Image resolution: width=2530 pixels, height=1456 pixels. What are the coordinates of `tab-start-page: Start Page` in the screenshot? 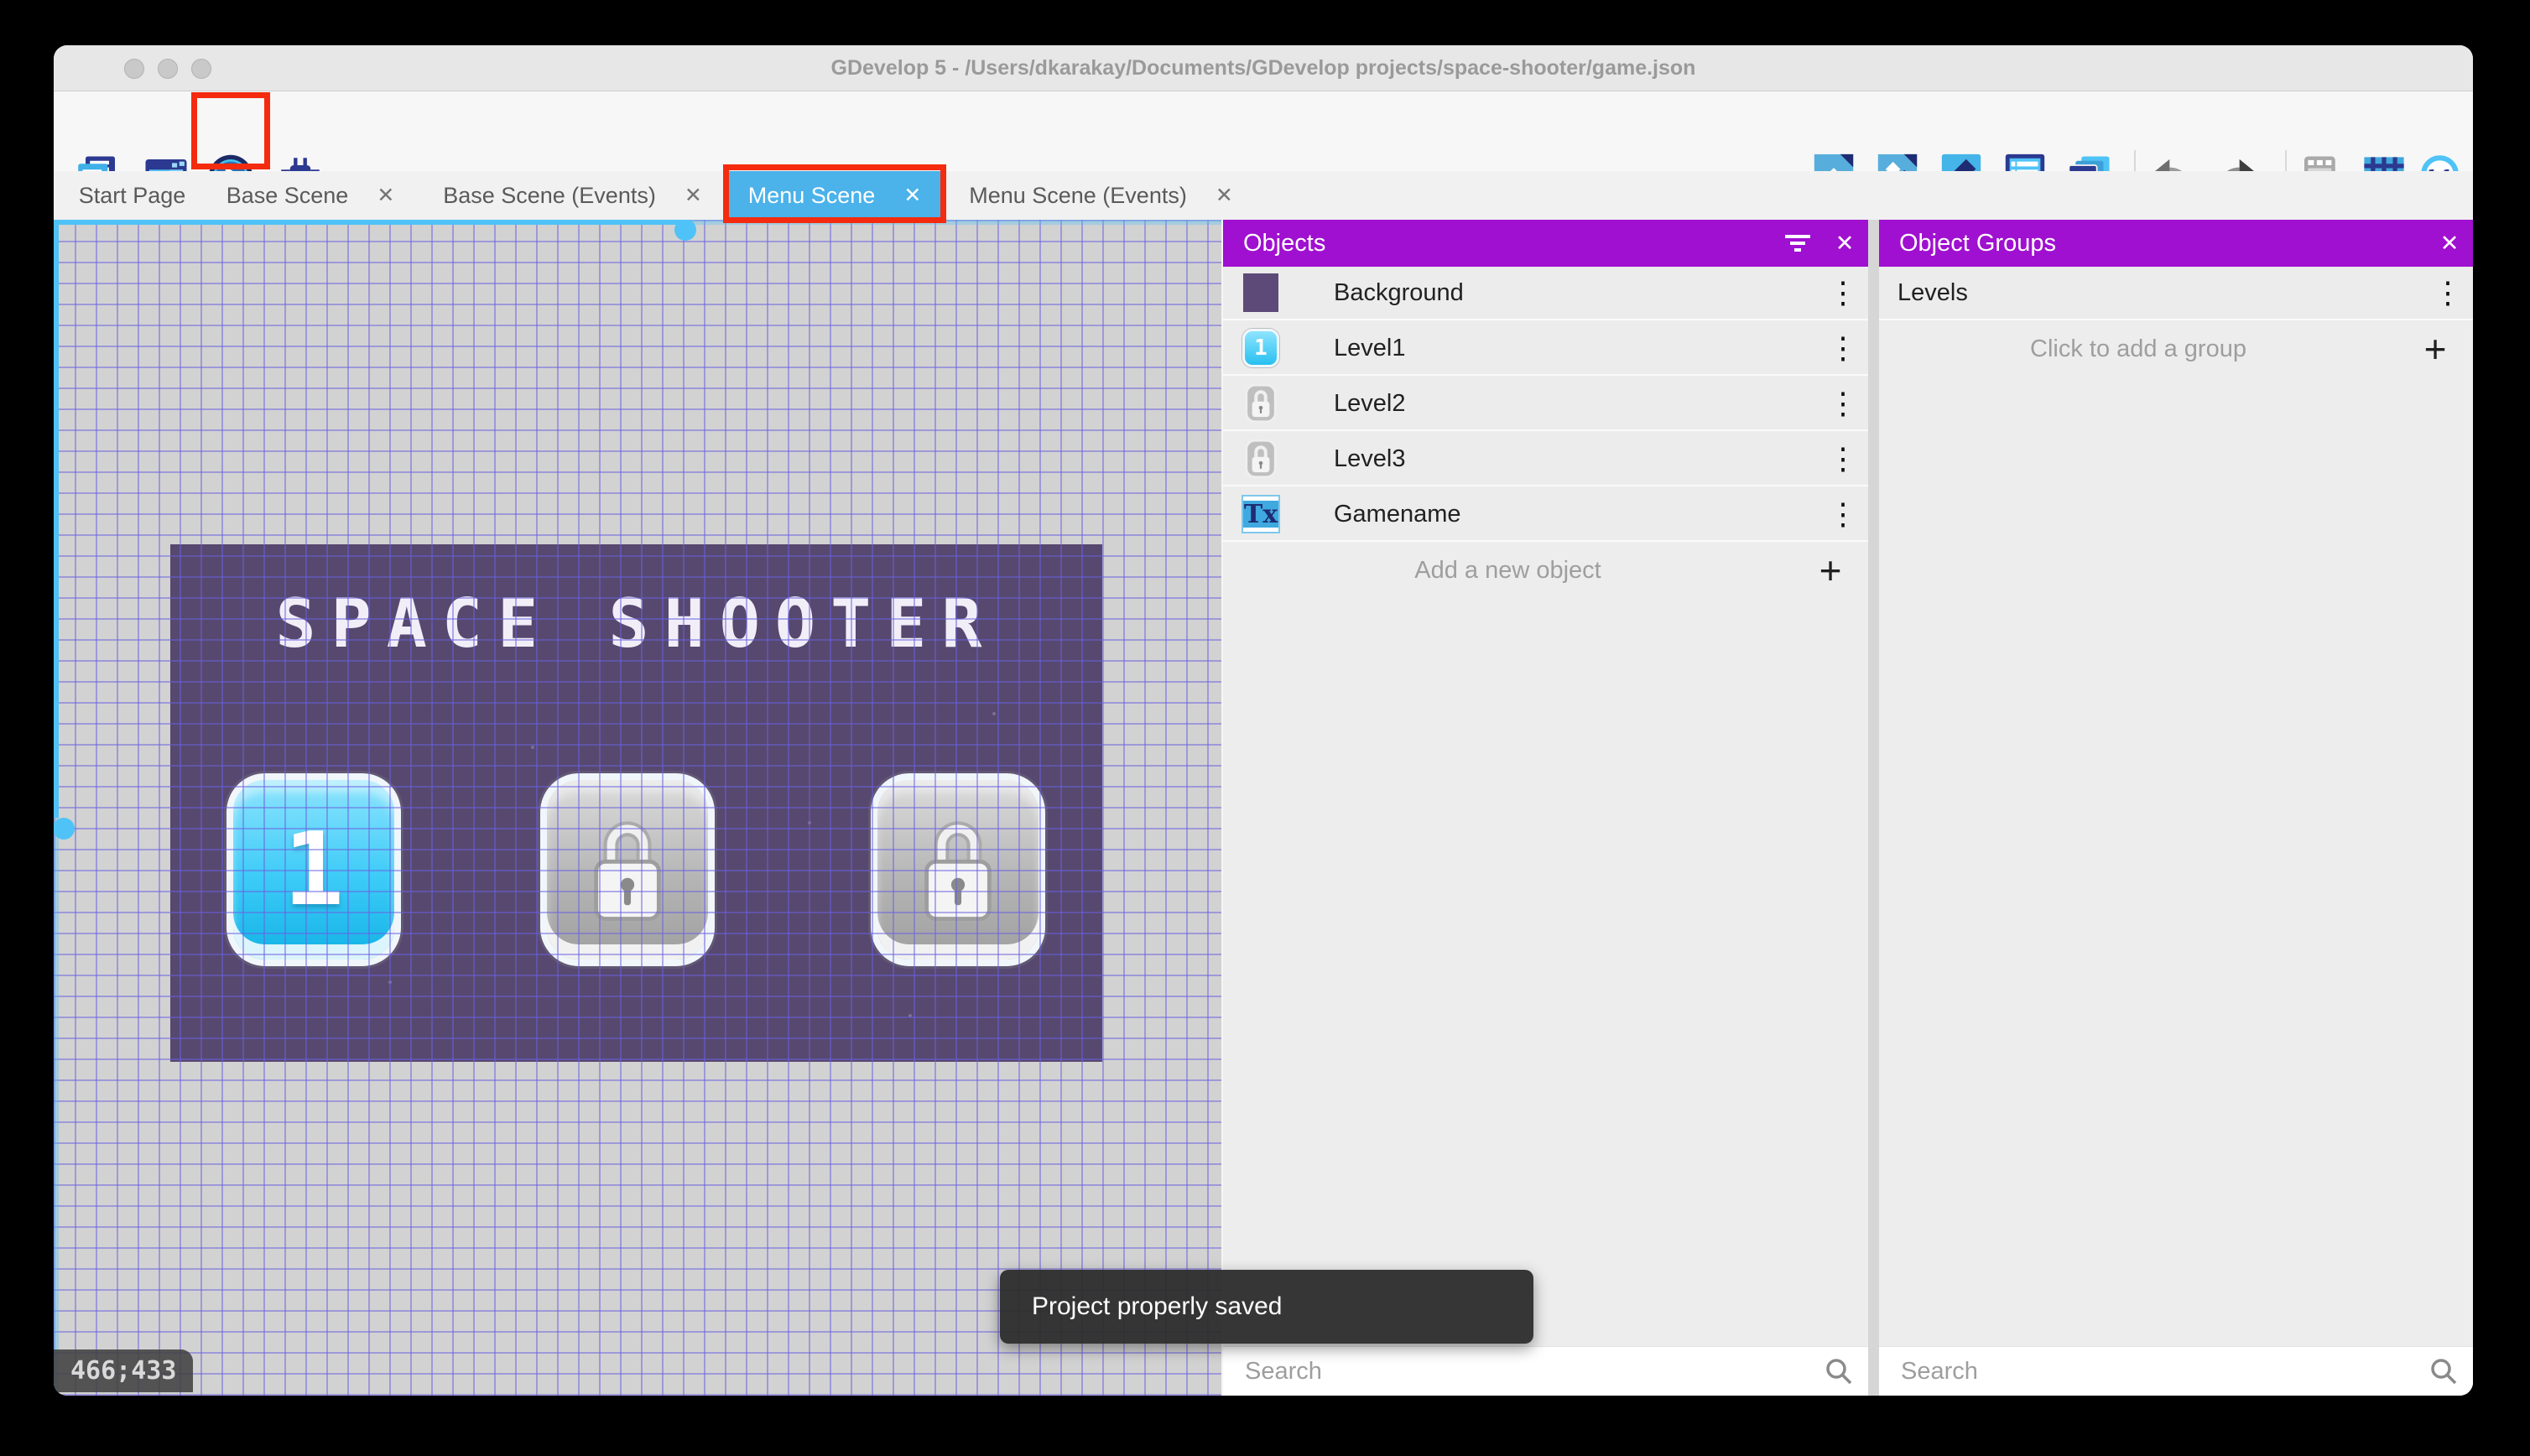 It's located at (132, 195).